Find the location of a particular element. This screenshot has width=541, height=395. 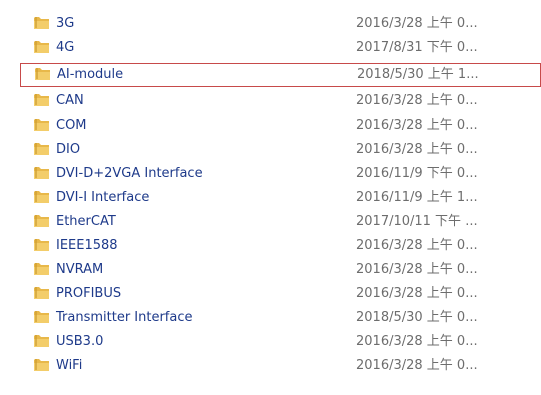

file-name: PROFIBUS is located at coordinates (89, 293).